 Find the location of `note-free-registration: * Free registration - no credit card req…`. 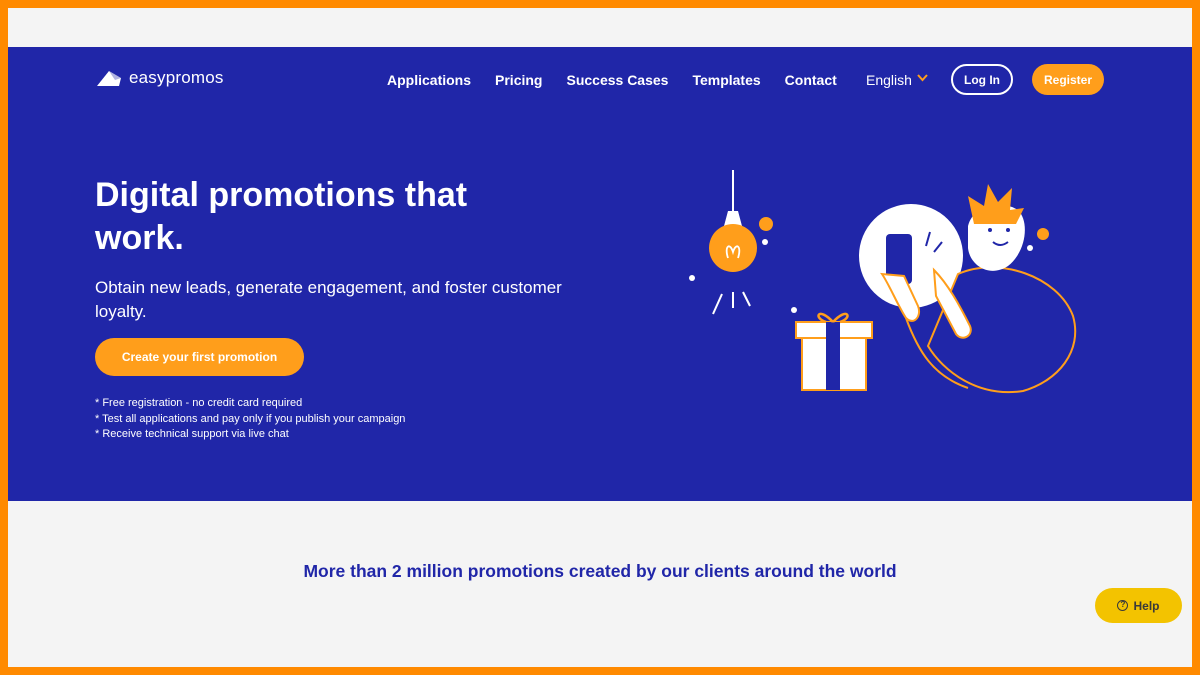

note-free-registration: * Free registration - no credit card req… is located at coordinates (199, 403).